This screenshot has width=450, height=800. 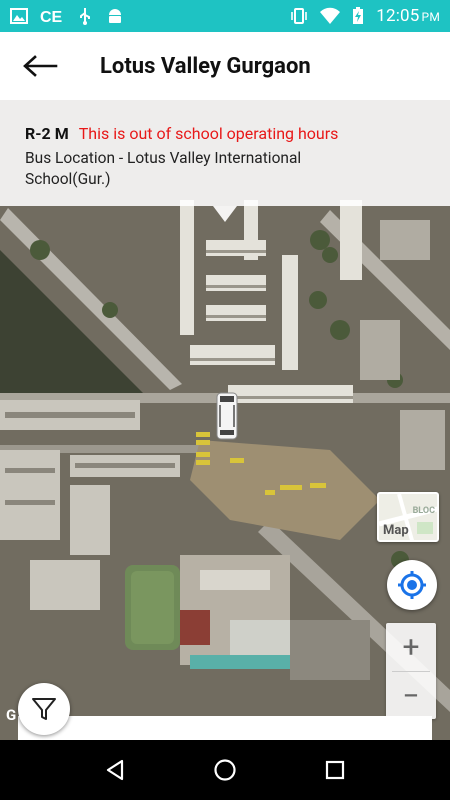 I want to click on home-circle-icon, so click(x=225, y=770).